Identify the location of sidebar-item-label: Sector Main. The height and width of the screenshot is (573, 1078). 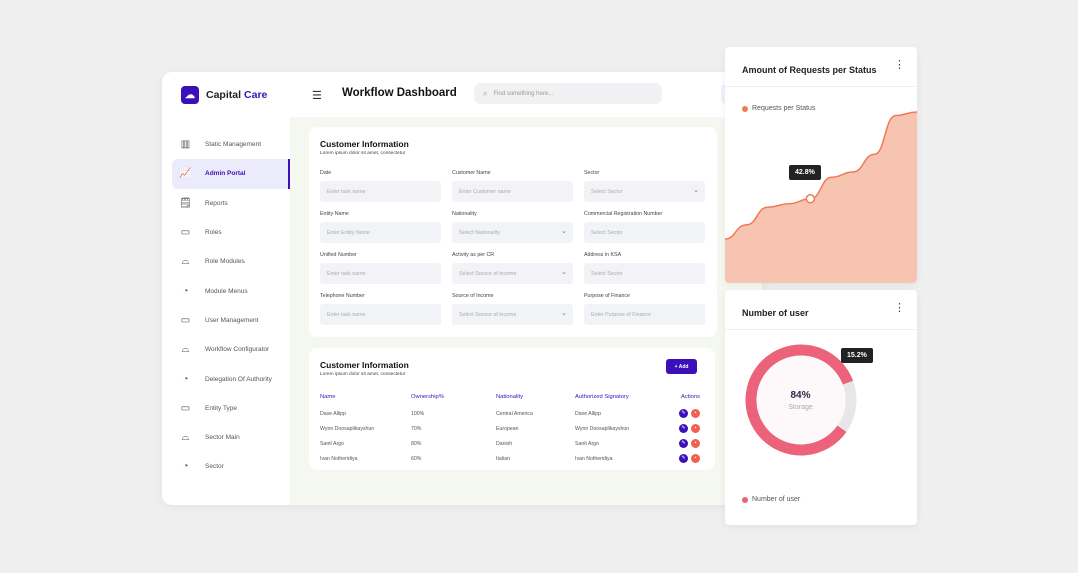
(222, 438).